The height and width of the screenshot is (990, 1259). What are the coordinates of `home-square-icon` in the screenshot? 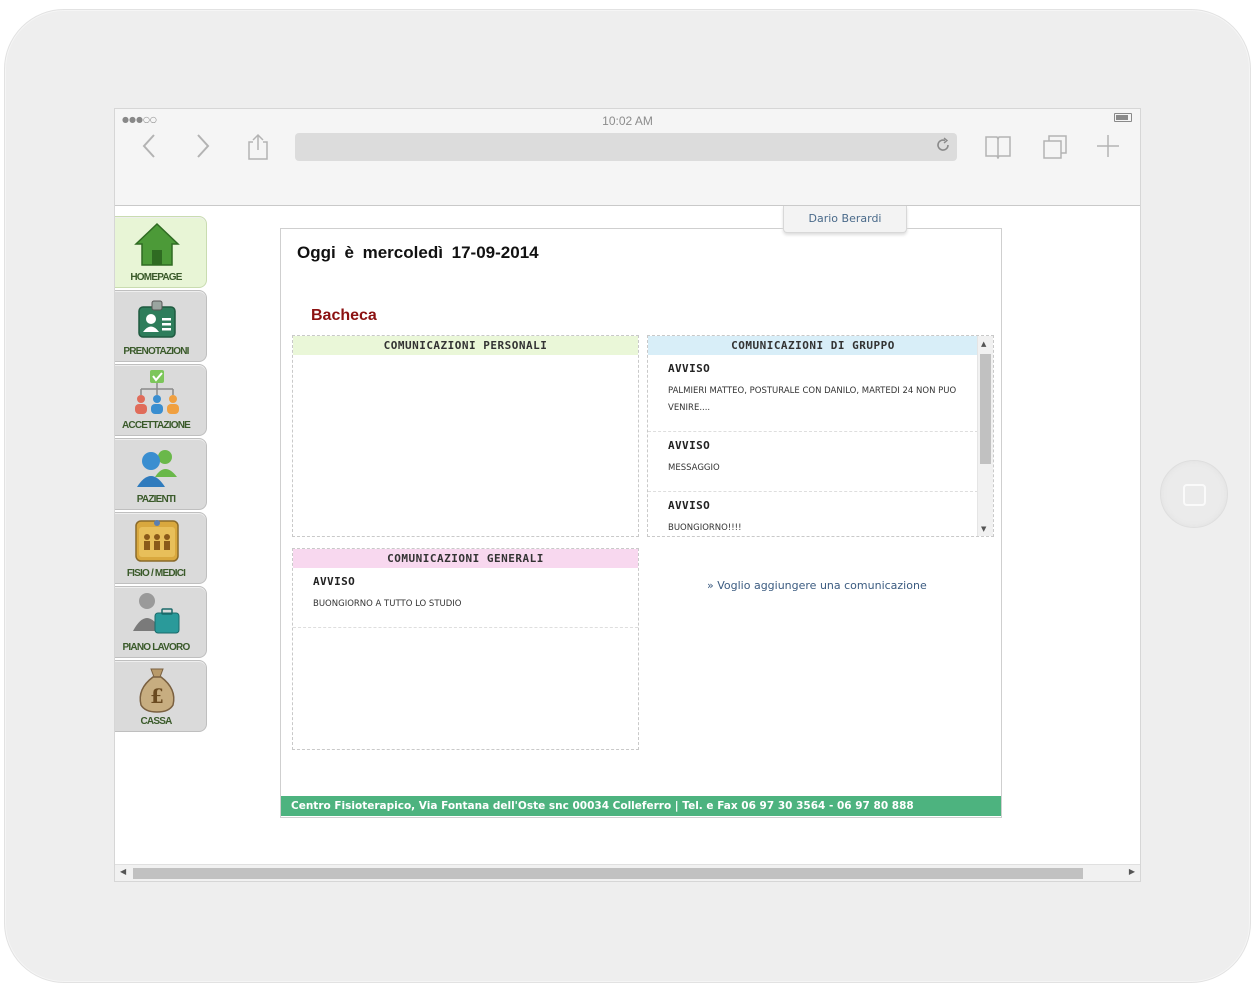 It's located at (1194, 495).